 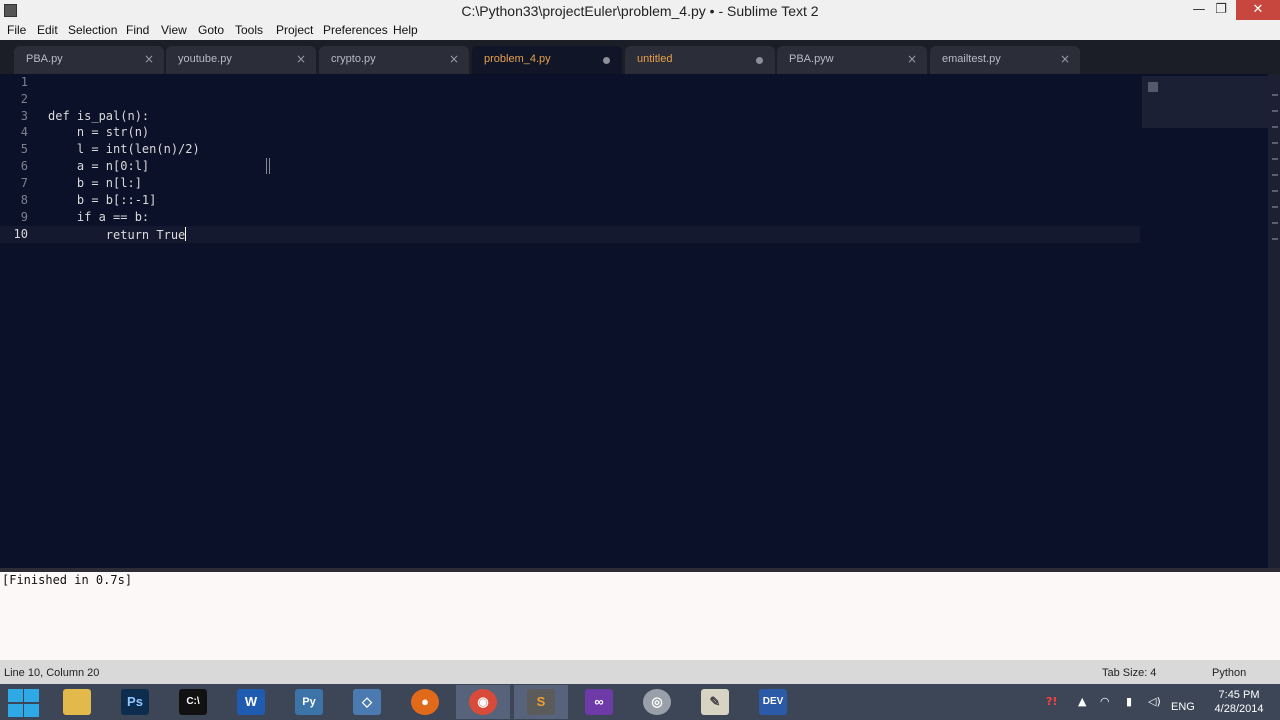 I want to click on menu-edit: Edit, so click(x=47, y=30).